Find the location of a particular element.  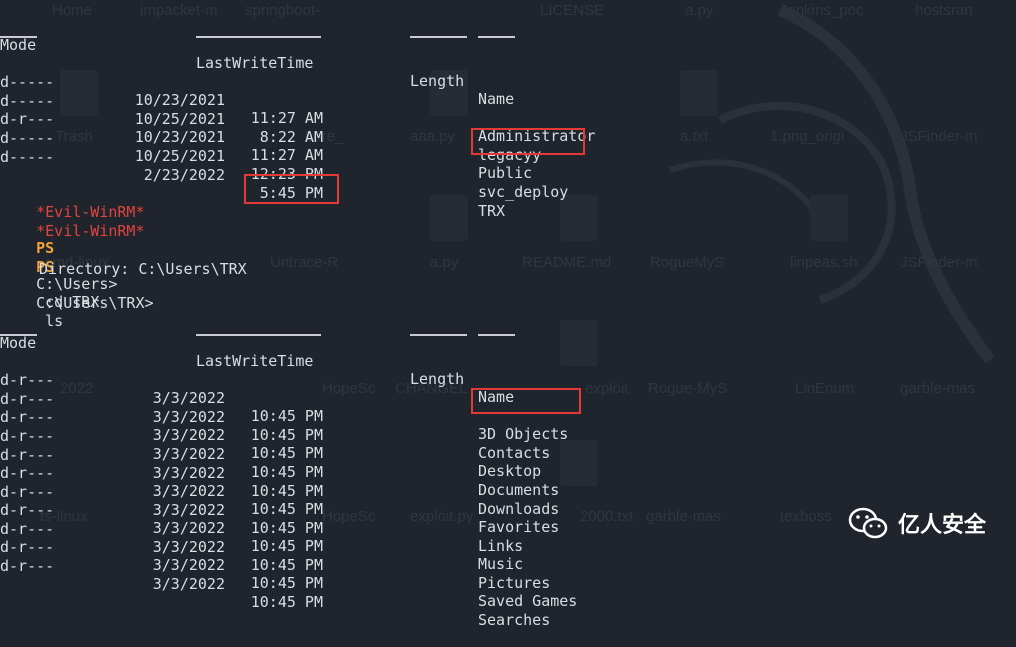

prompt-line: *Evil-WinRM* PS C:\Users> cd TRX is located at coordinates (350, 248).